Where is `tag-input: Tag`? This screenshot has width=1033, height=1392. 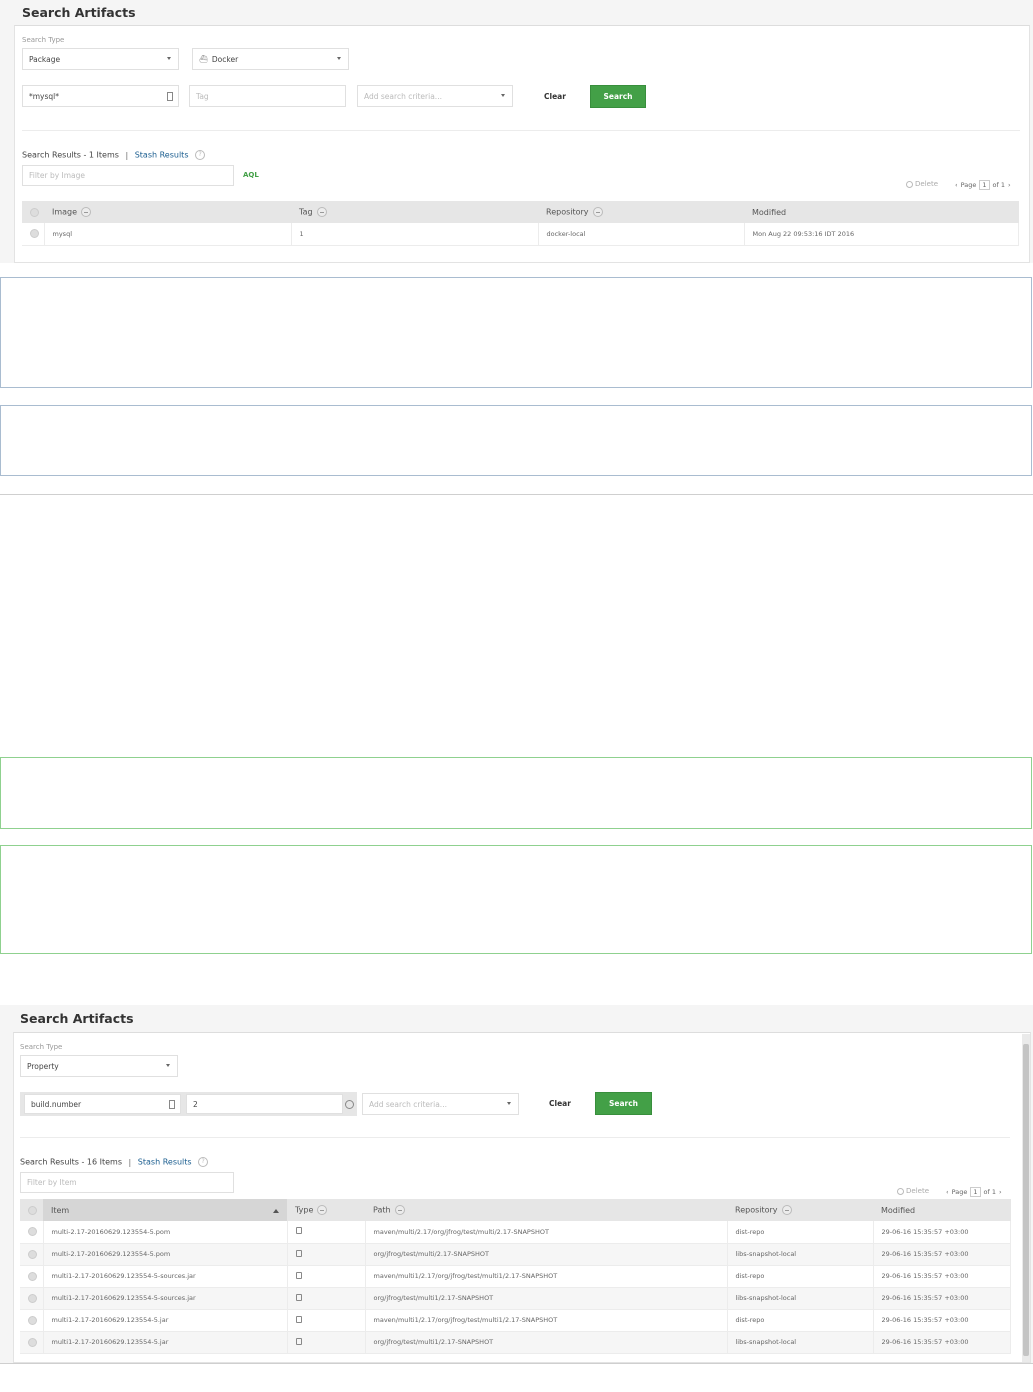
tag-input: Tag is located at coordinates (267, 96).